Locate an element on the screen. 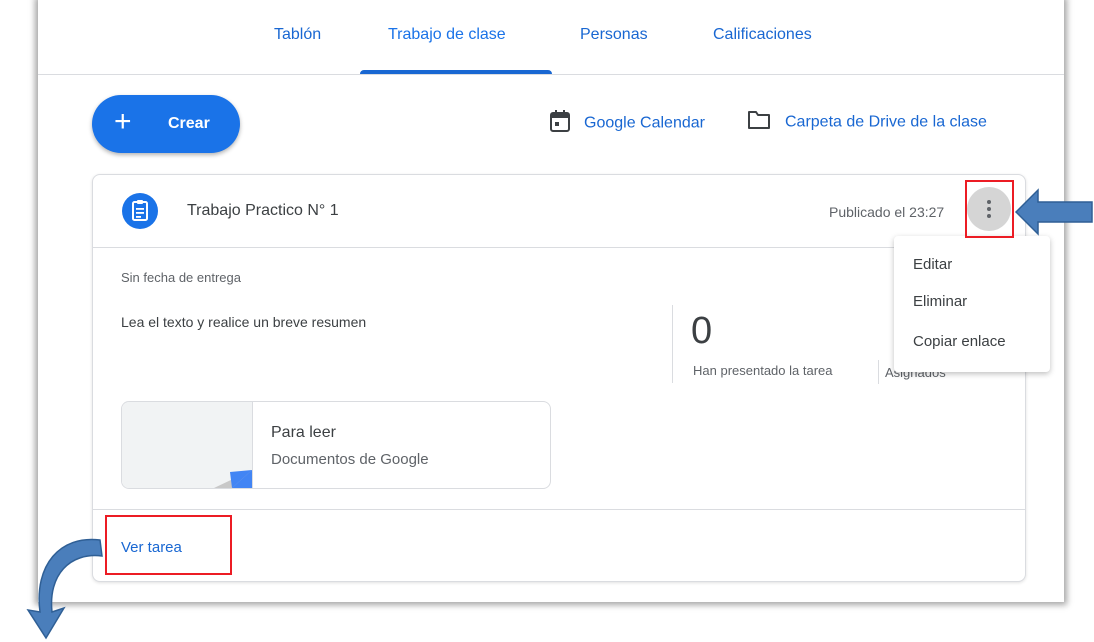  curved-arrow is located at coordinates (64, 589).